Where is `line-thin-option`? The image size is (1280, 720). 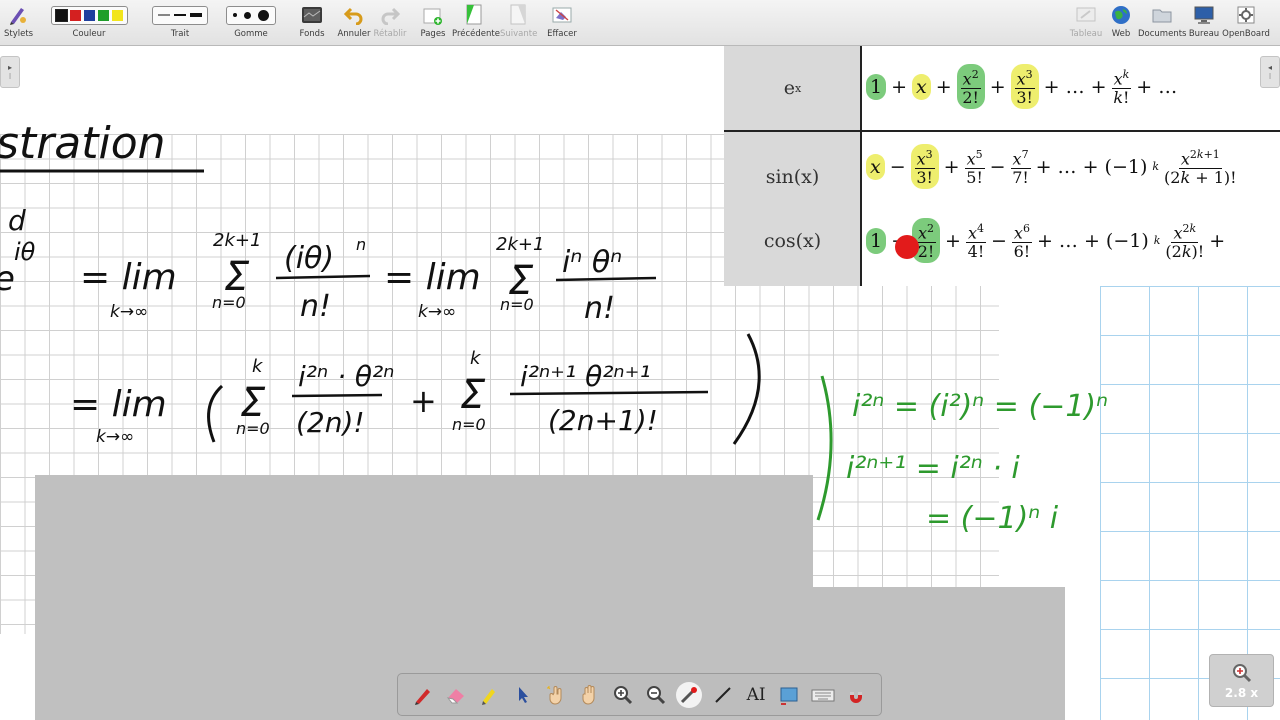 line-thin-option is located at coordinates (164, 15).